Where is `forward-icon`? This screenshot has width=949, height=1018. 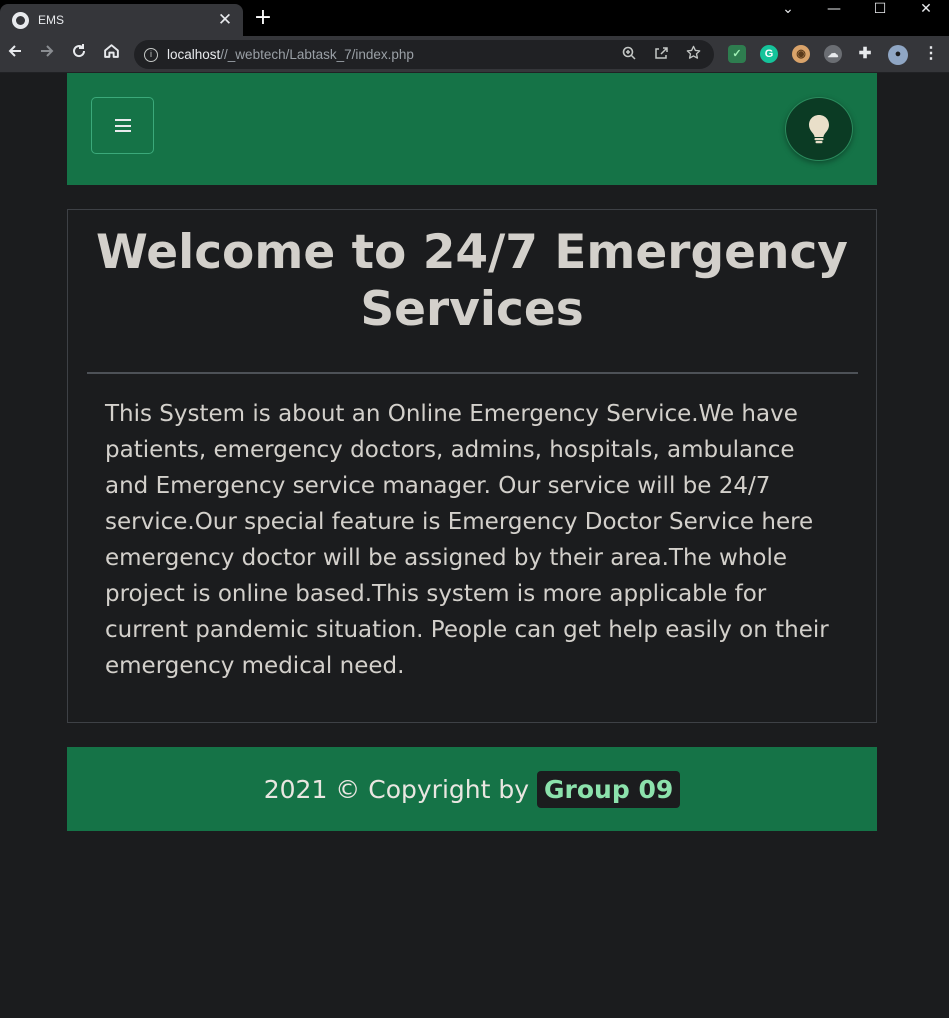 forward-icon is located at coordinates (47, 54).